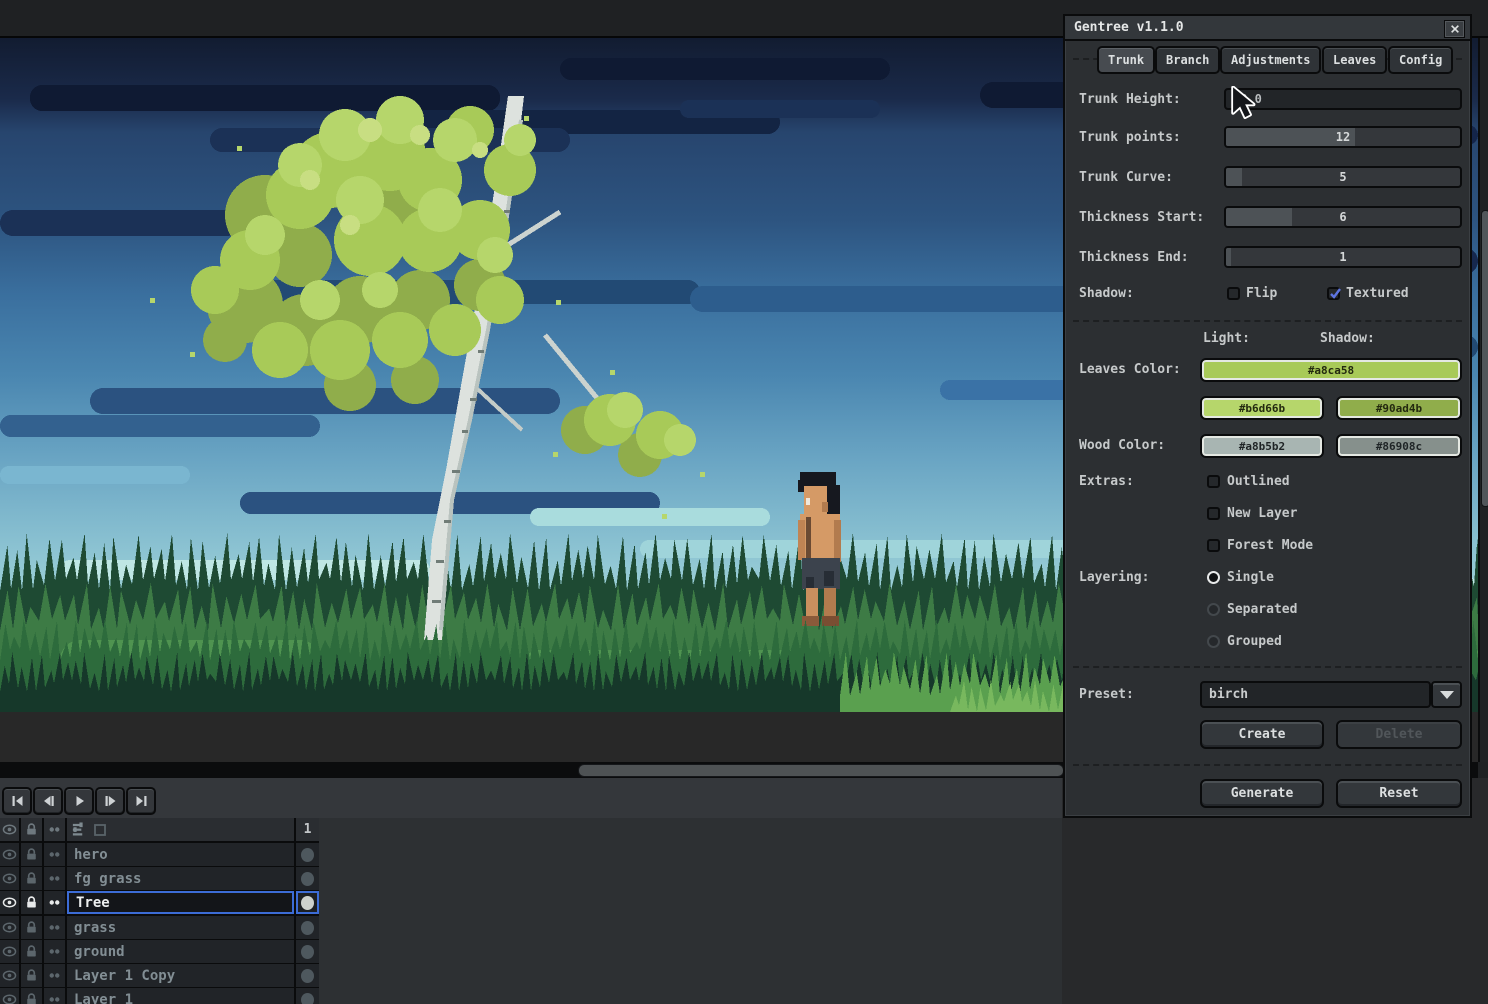 The width and height of the screenshot is (1488, 1004). I want to click on layer-row: Layer 1, so click(159, 996).